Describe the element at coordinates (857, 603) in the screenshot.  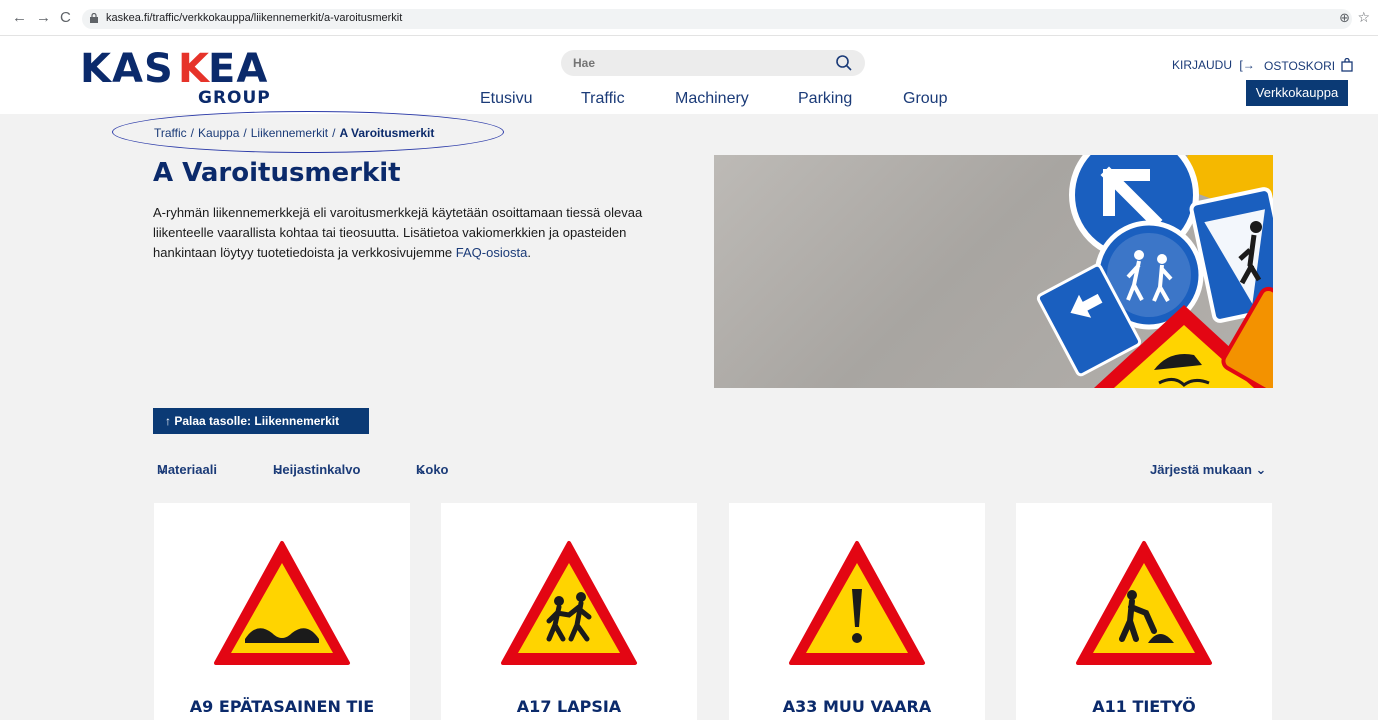
I see `other-danger-sign-icon` at that location.